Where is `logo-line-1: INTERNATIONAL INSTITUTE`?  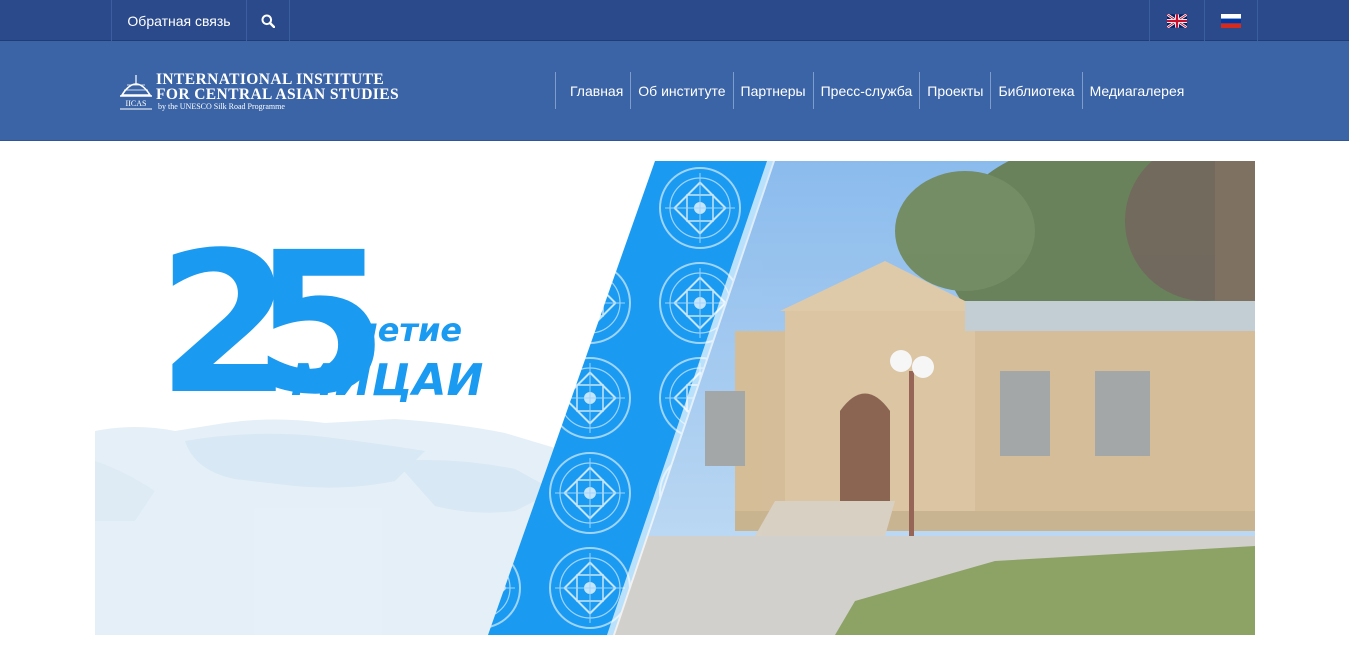
logo-line-1: INTERNATIONAL INSTITUTE is located at coordinates (270, 79).